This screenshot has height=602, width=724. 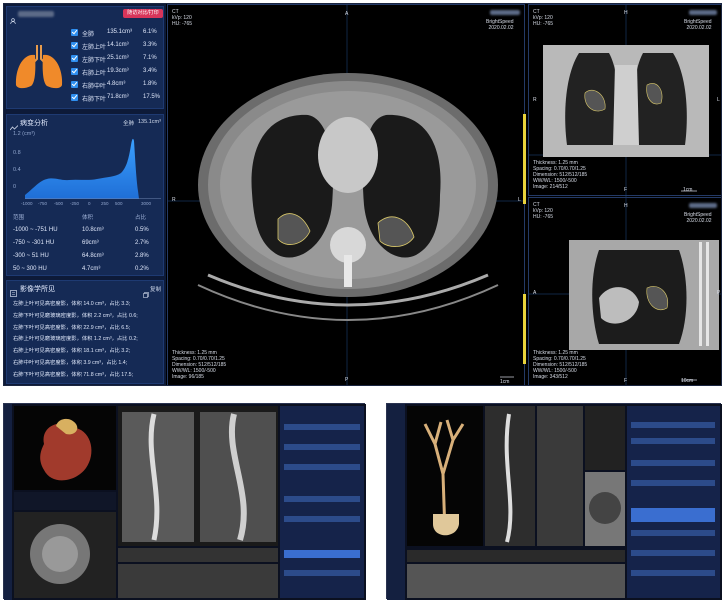 I want to click on lobe-pct: 7.1%, so click(x=150, y=58).